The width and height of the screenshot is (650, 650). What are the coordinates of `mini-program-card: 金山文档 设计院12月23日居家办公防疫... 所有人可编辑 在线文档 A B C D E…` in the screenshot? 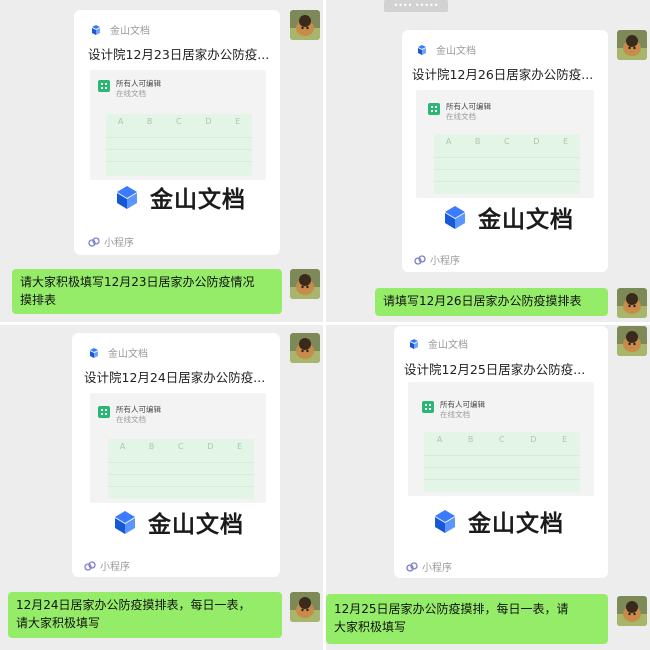 It's located at (177, 132).